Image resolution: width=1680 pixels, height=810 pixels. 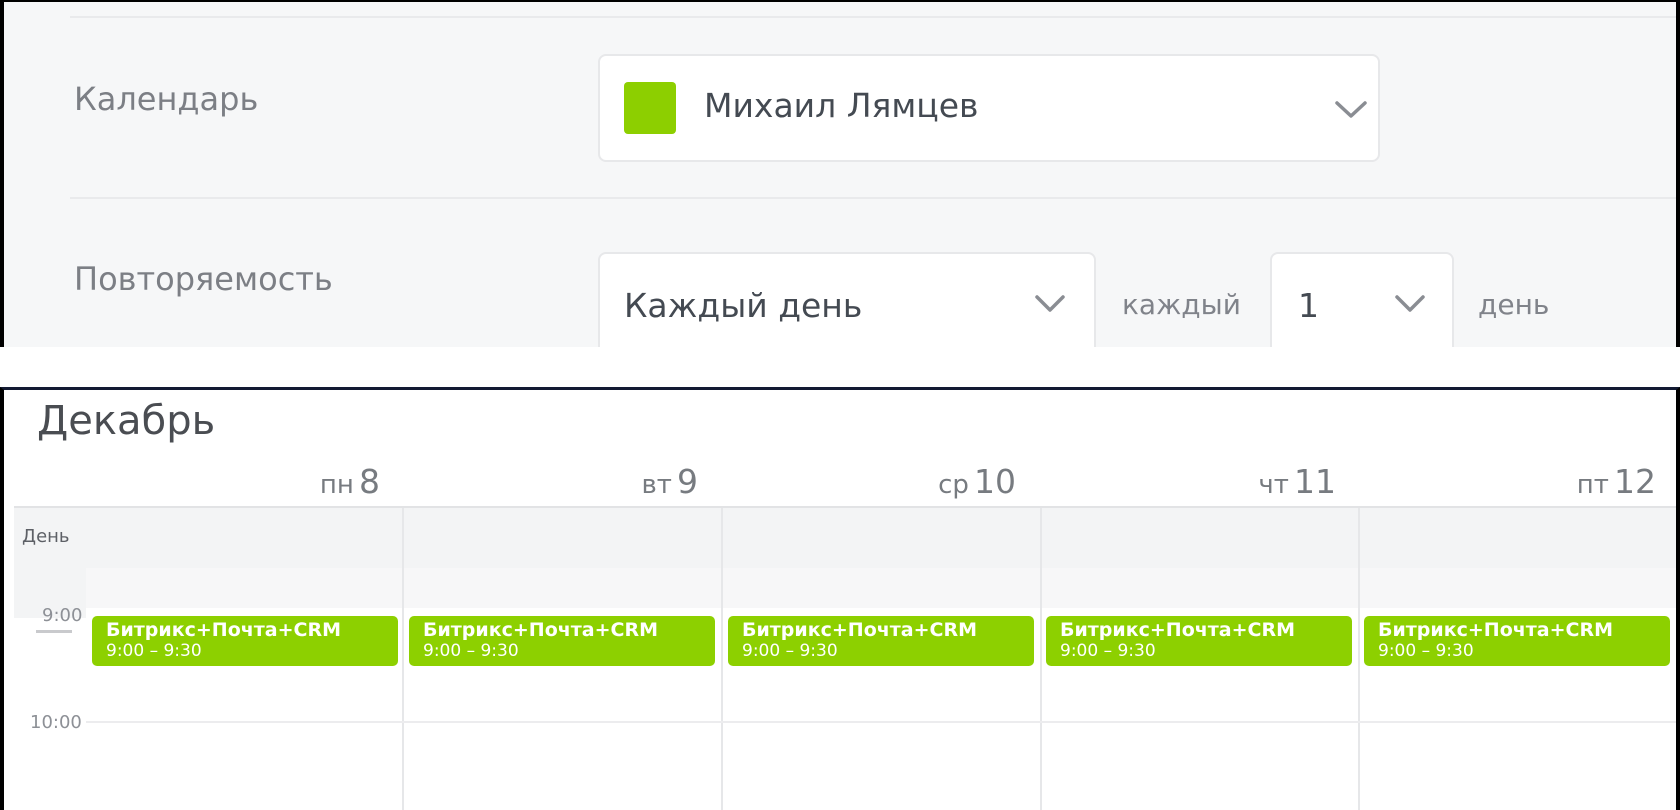 What do you see at coordinates (126, 421) in the screenshot?
I see `month-title: Декабрь` at bounding box center [126, 421].